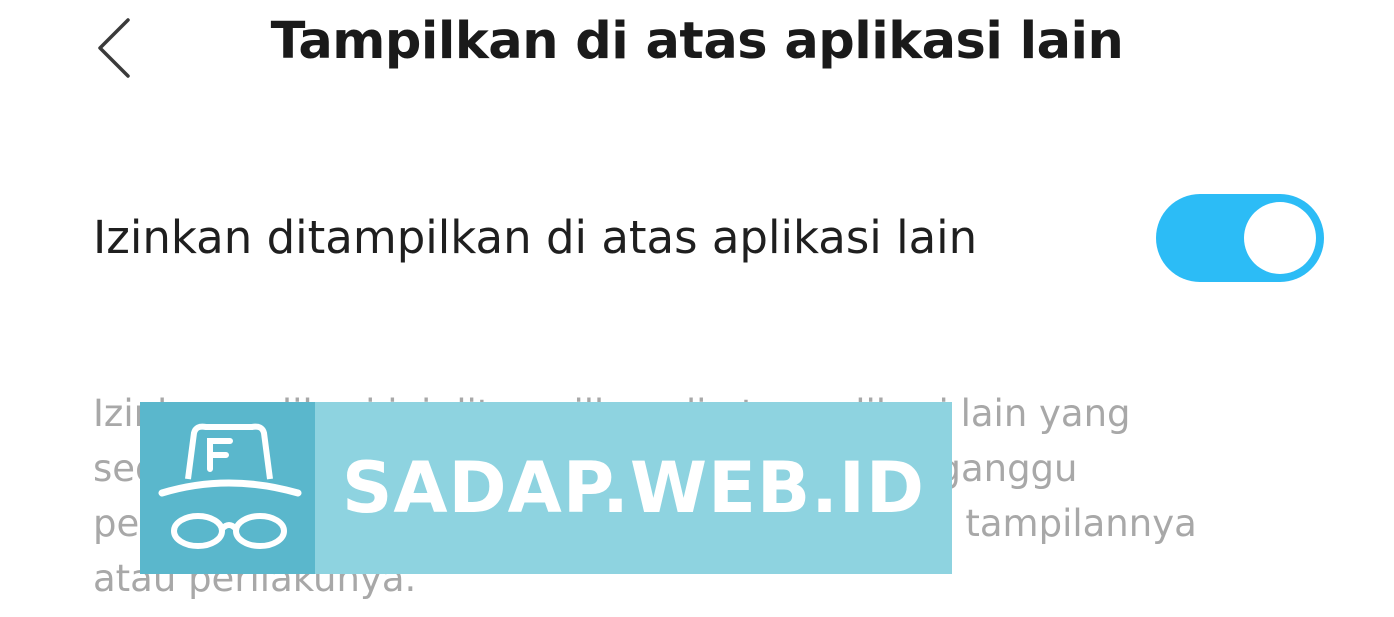 This screenshot has width=1394, height=617. Describe the element at coordinates (697, 41) in the screenshot. I see `page-title: Tampilkan di atas aplikasi lain` at that location.